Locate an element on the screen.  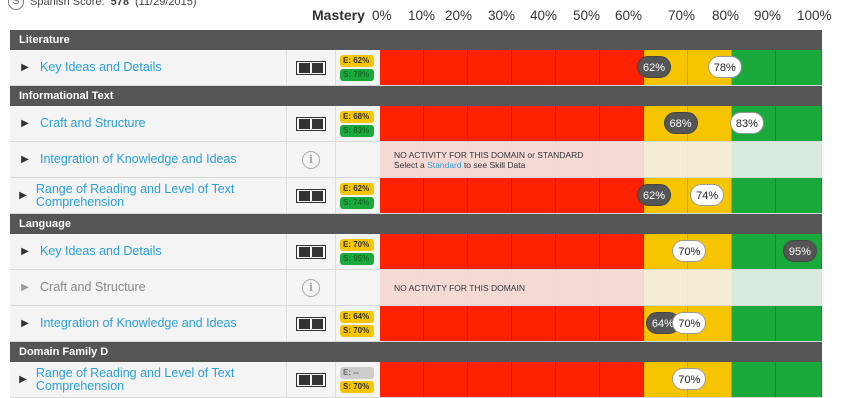
select-standard-link: Standard is located at coordinates (444, 165).